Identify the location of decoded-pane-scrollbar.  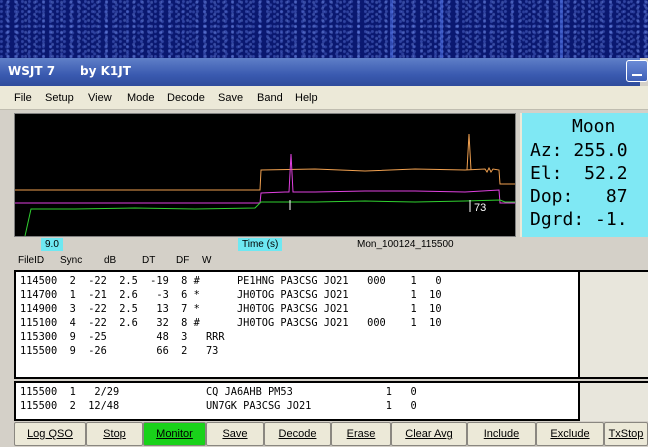
(614, 324).